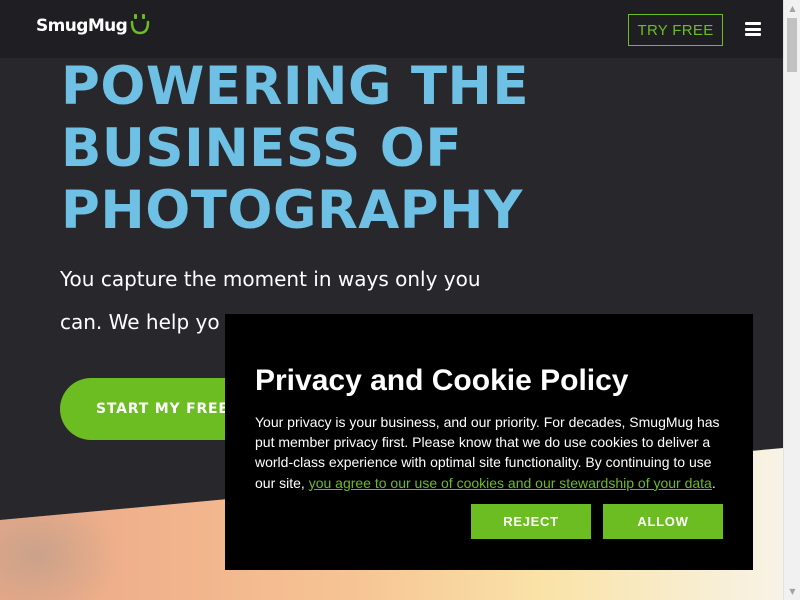 Image resolution: width=800 pixels, height=600 pixels. I want to click on allow-button: ALLOW, so click(663, 521).